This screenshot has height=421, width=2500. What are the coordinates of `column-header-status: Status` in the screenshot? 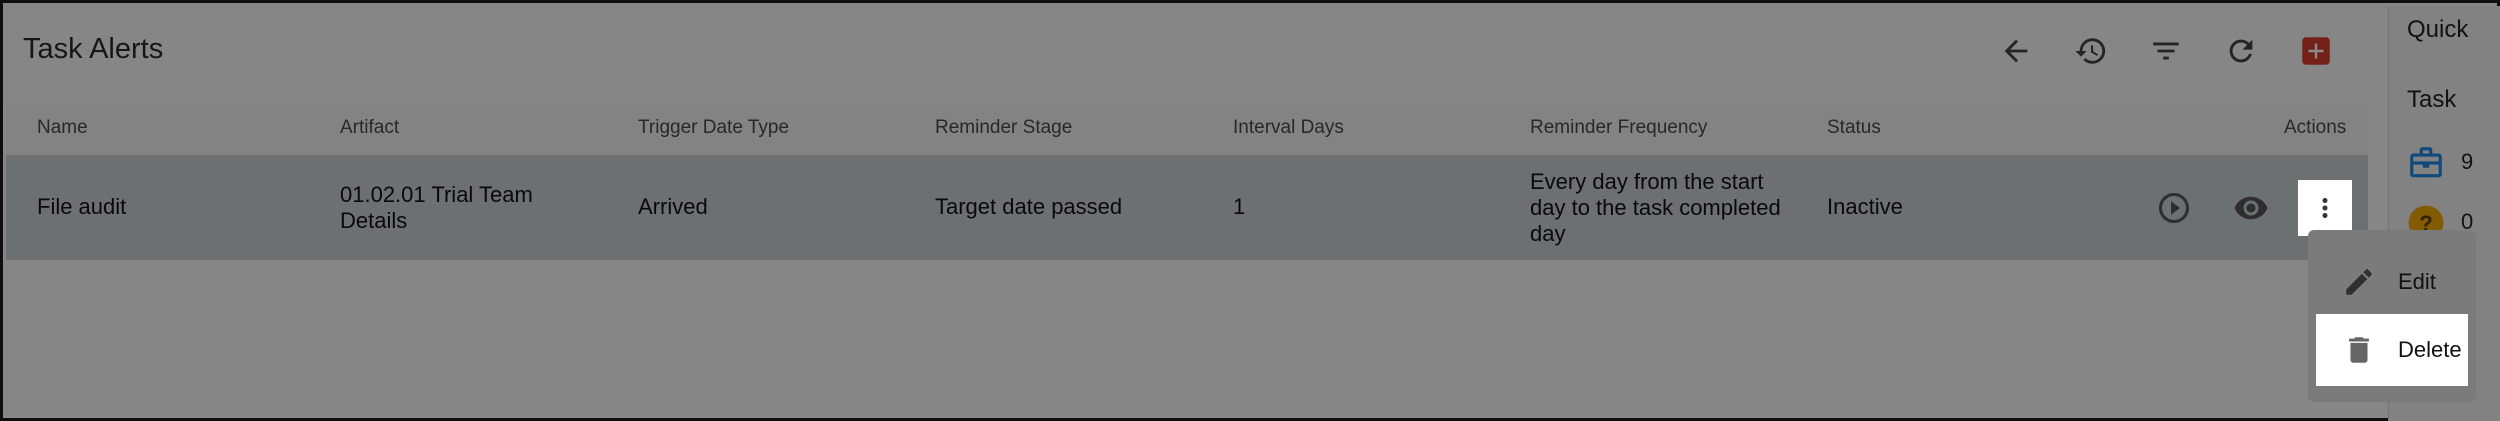 It's located at (1854, 128).